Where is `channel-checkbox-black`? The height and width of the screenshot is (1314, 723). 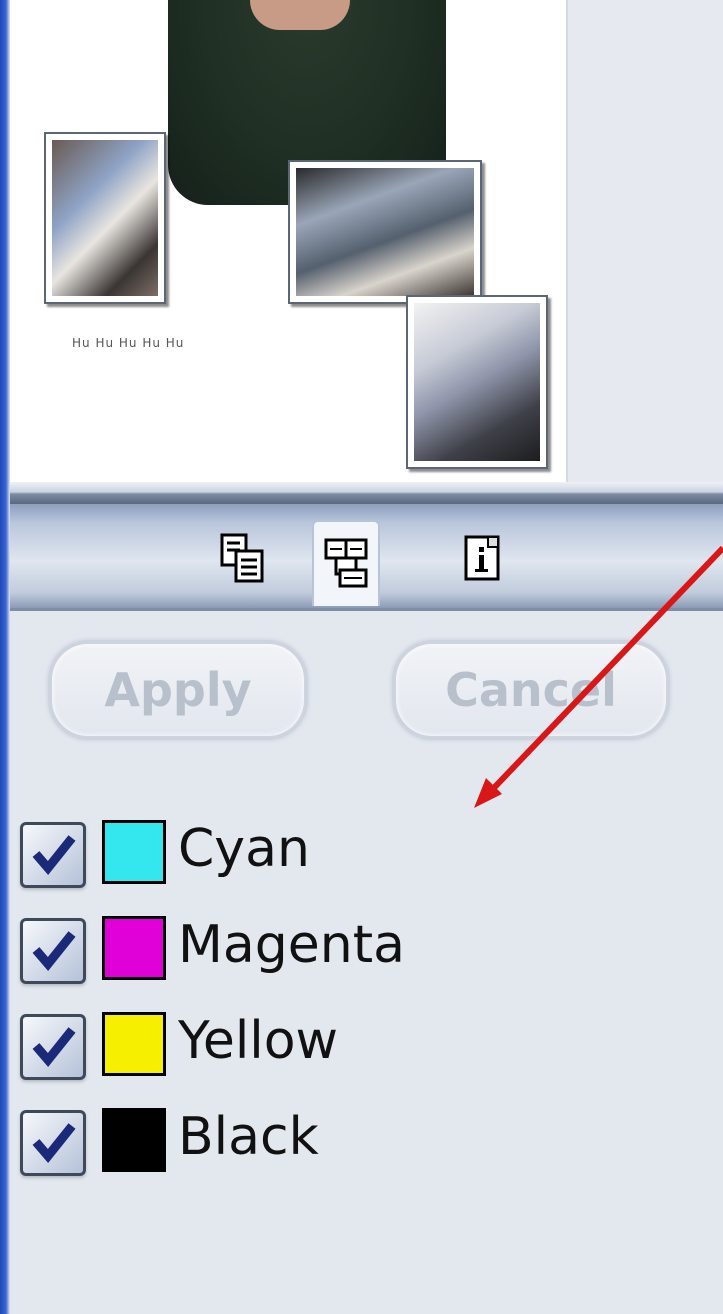
channel-checkbox-black is located at coordinates (53, 1143).